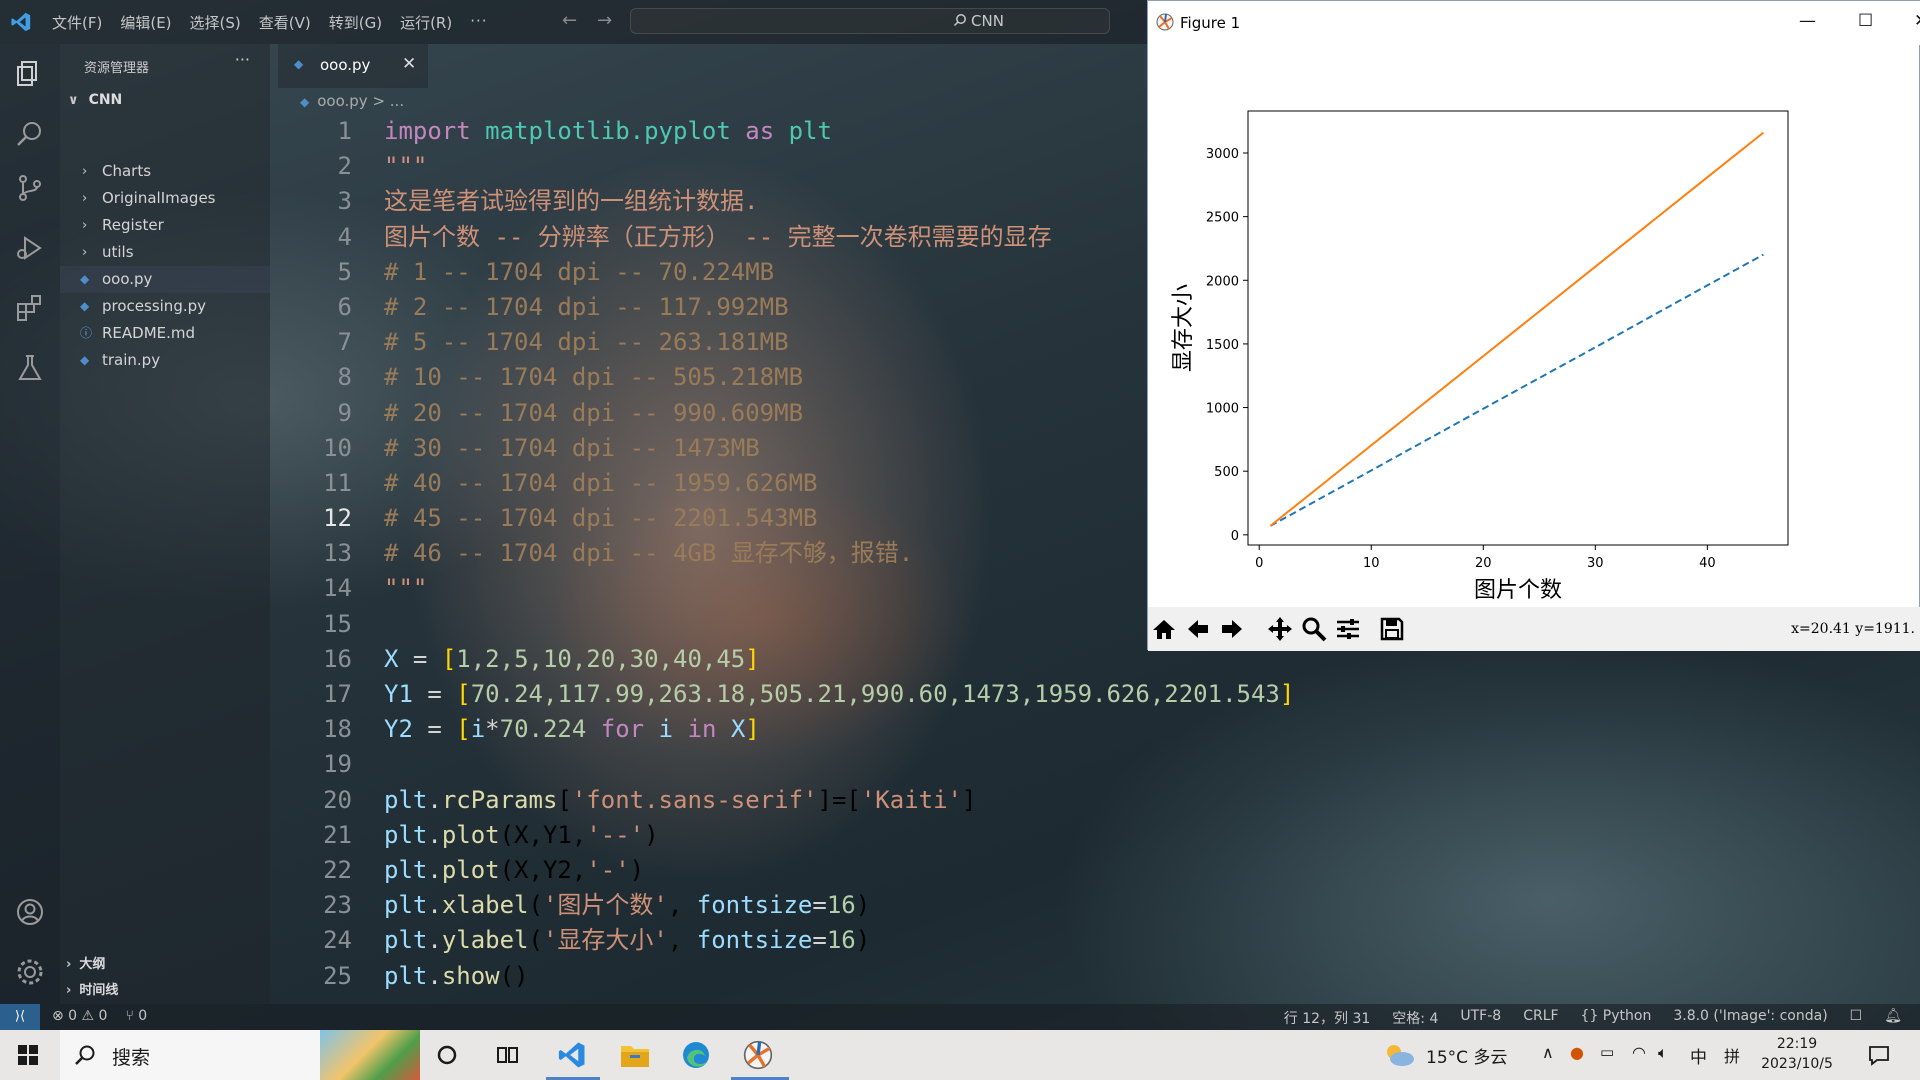  I want to click on back-arrow-icon: ←, so click(569, 20).